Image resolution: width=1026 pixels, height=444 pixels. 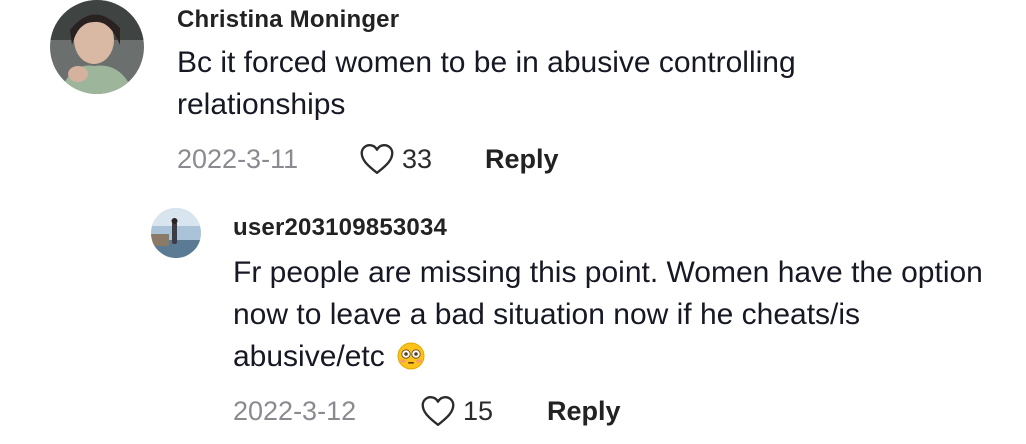 I want to click on comment-username: Christina Moninger, so click(x=288, y=20).